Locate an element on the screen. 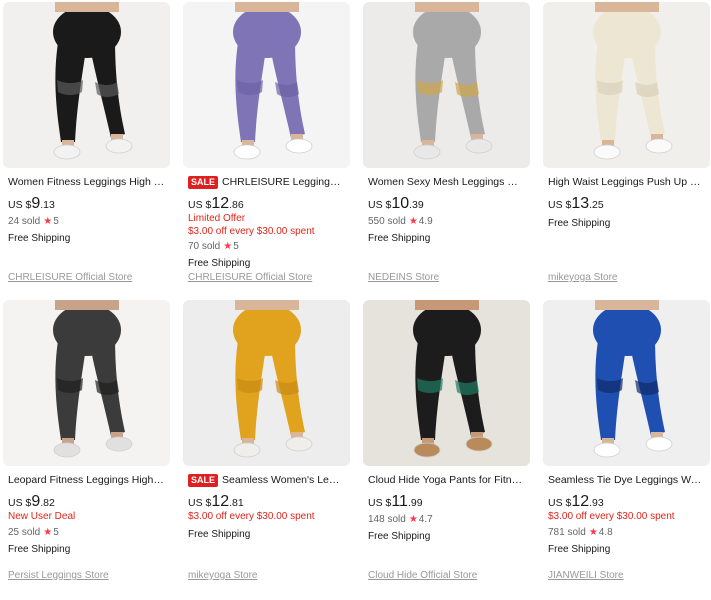 Image resolution: width=711 pixels, height=600 pixels. price-integer: 13 is located at coordinates (580, 203).